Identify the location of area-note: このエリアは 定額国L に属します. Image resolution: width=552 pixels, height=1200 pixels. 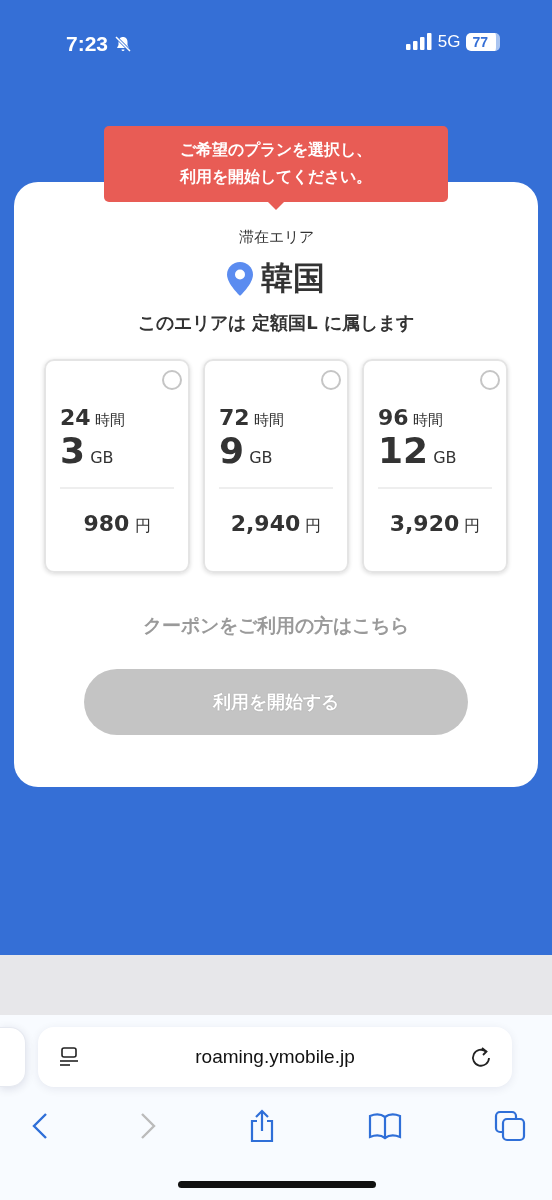
(276, 323).